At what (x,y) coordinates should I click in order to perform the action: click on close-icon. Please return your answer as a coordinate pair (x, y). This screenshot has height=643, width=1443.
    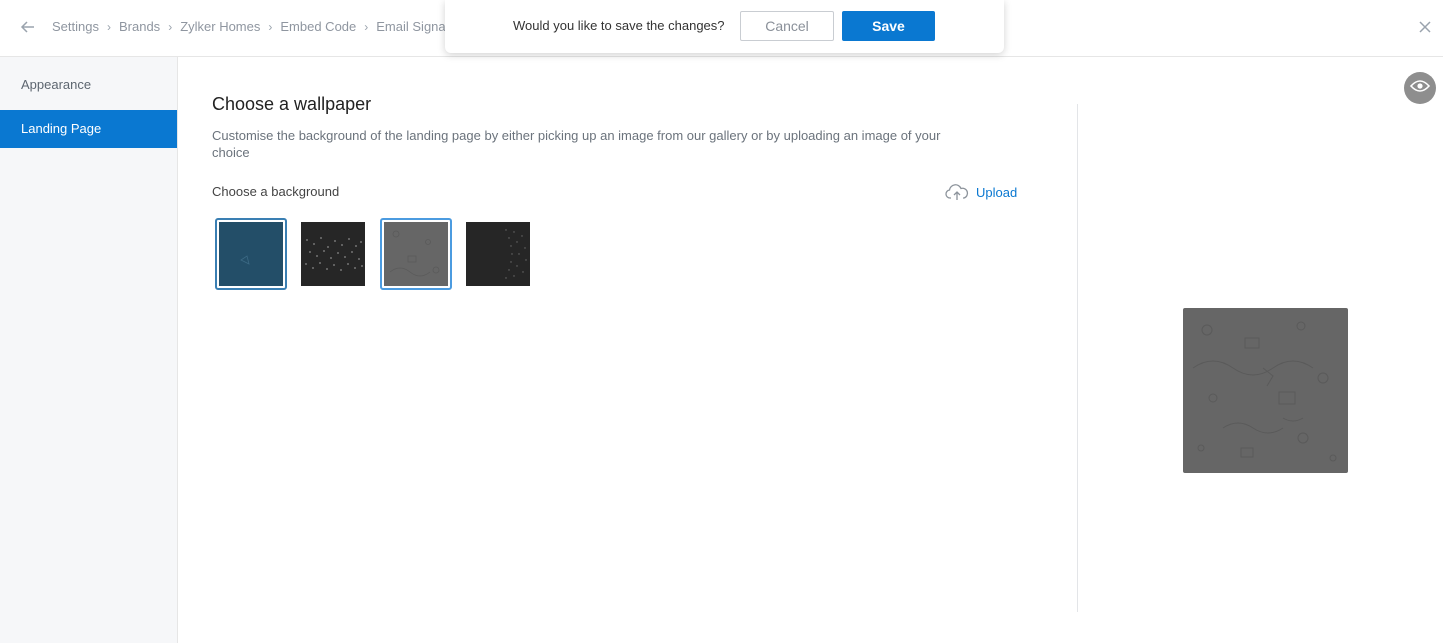
    Looking at the image, I should click on (1425, 27).